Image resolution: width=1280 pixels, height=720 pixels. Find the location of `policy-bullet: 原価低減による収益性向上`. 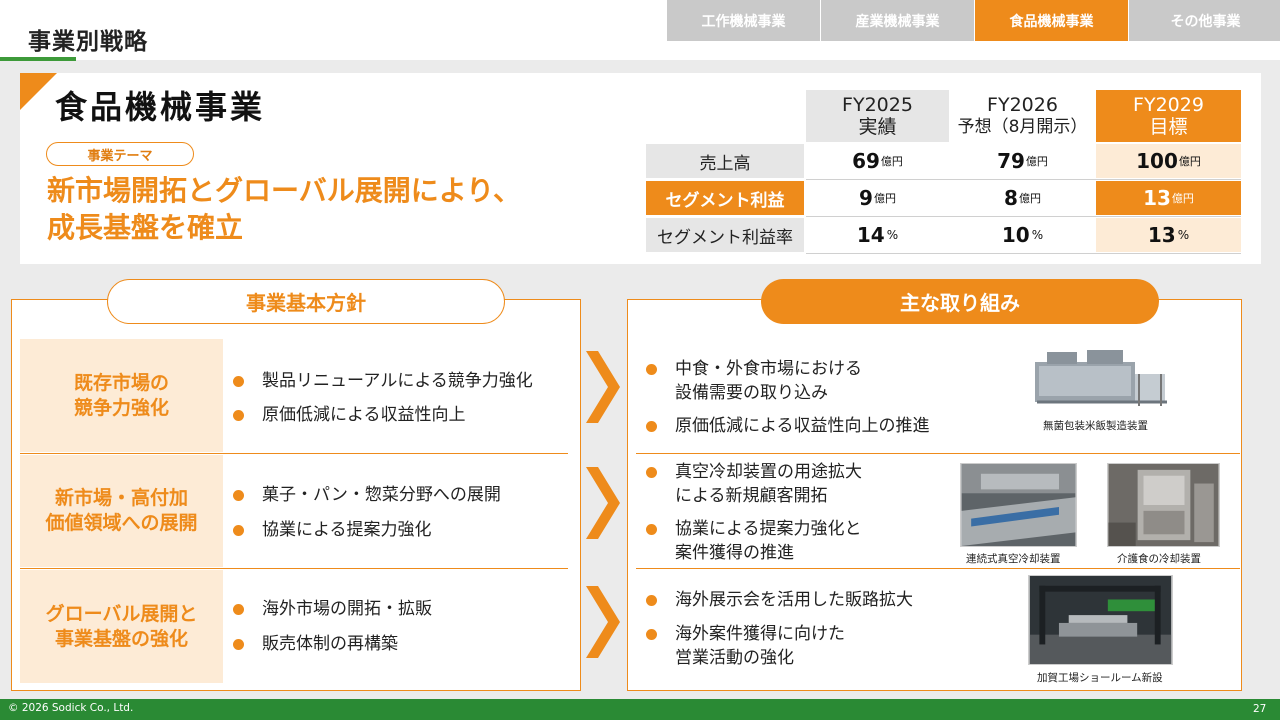

policy-bullet: 原価低減による収益性向上 is located at coordinates (349, 415).